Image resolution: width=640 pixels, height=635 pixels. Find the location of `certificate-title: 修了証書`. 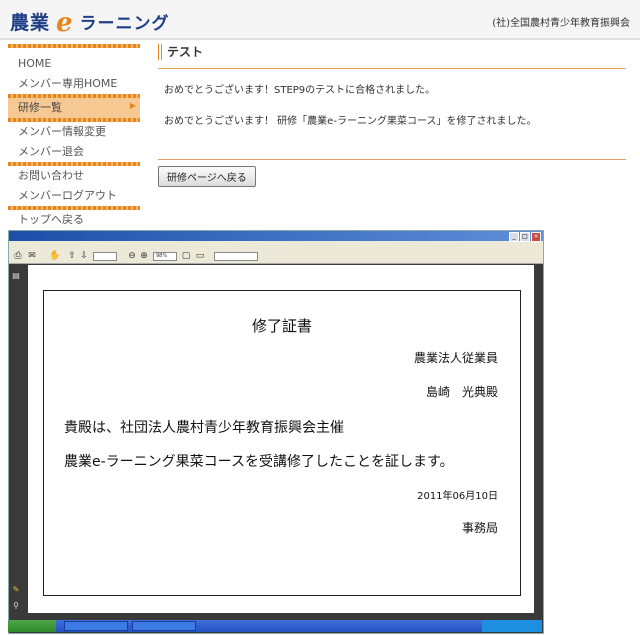

certificate-title: 修了証書 is located at coordinates (281, 326).